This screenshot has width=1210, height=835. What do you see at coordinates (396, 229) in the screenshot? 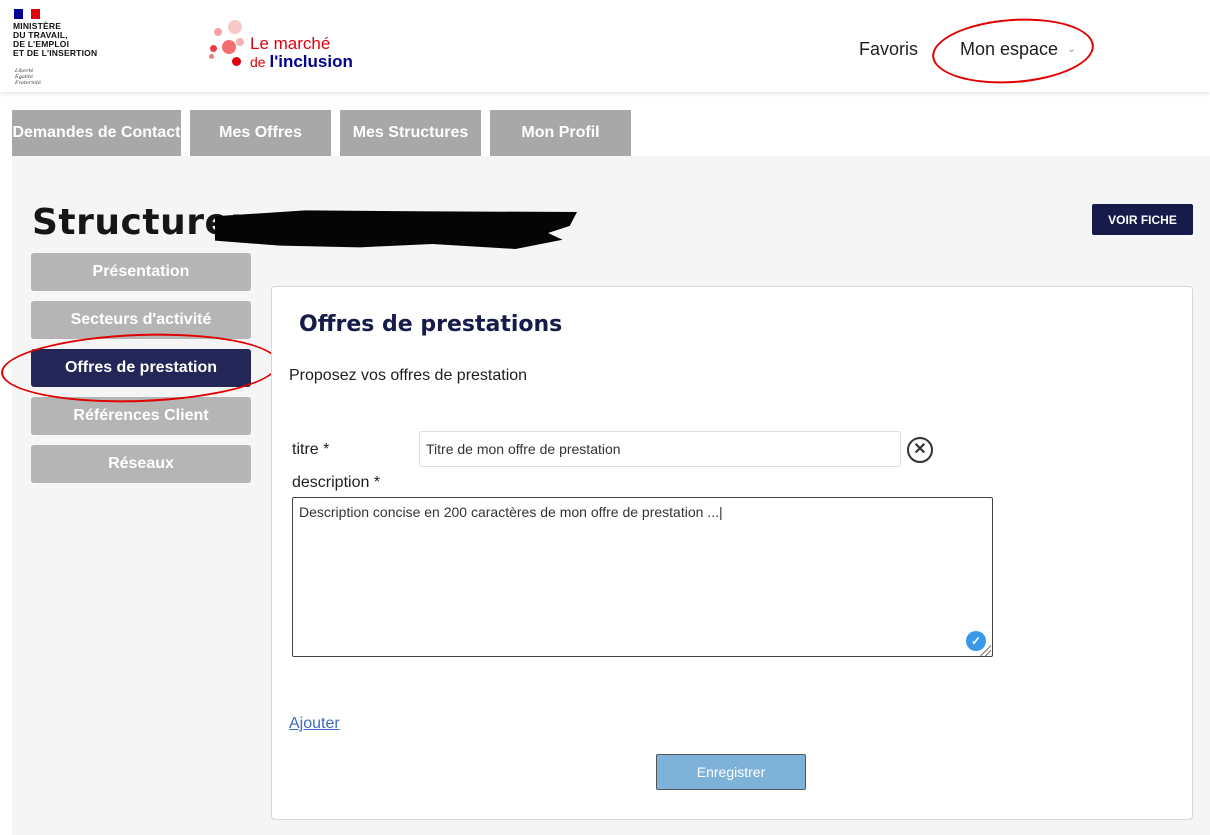
I see `redacted-structure-name` at bounding box center [396, 229].